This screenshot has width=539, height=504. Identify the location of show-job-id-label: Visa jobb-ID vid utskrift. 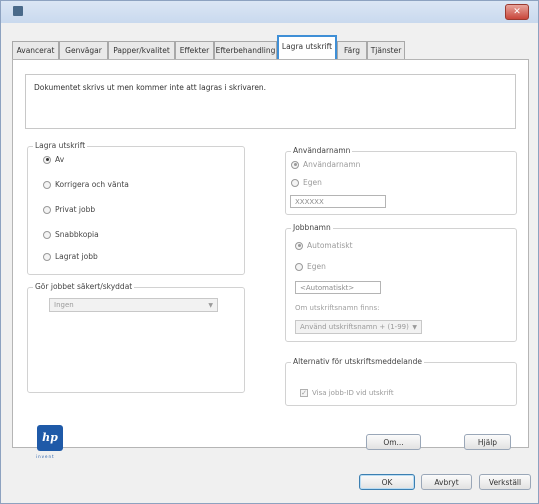
(353, 393).